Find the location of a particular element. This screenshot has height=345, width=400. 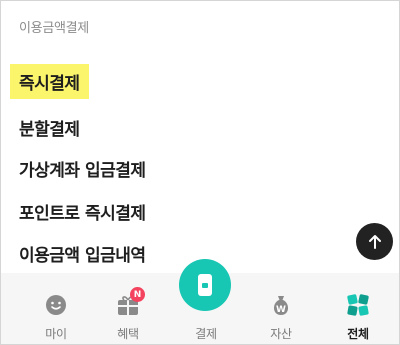

pay-button is located at coordinates (205, 285).